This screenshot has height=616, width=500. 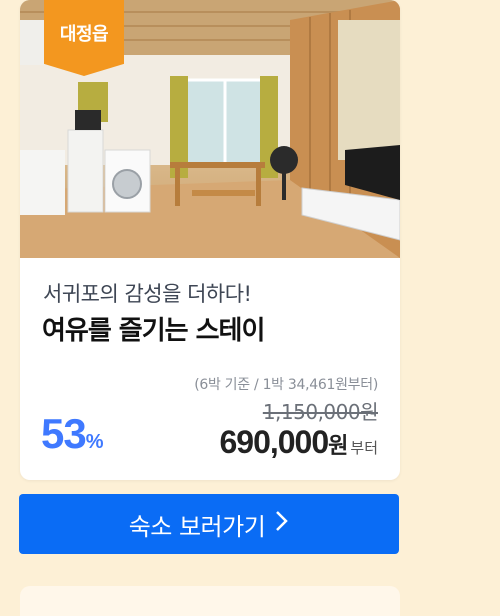 What do you see at coordinates (286, 385) in the screenshot?
I see `price-note: (6박 기준 / 1박 34,461원부터)` at bounding box center [286, 385].